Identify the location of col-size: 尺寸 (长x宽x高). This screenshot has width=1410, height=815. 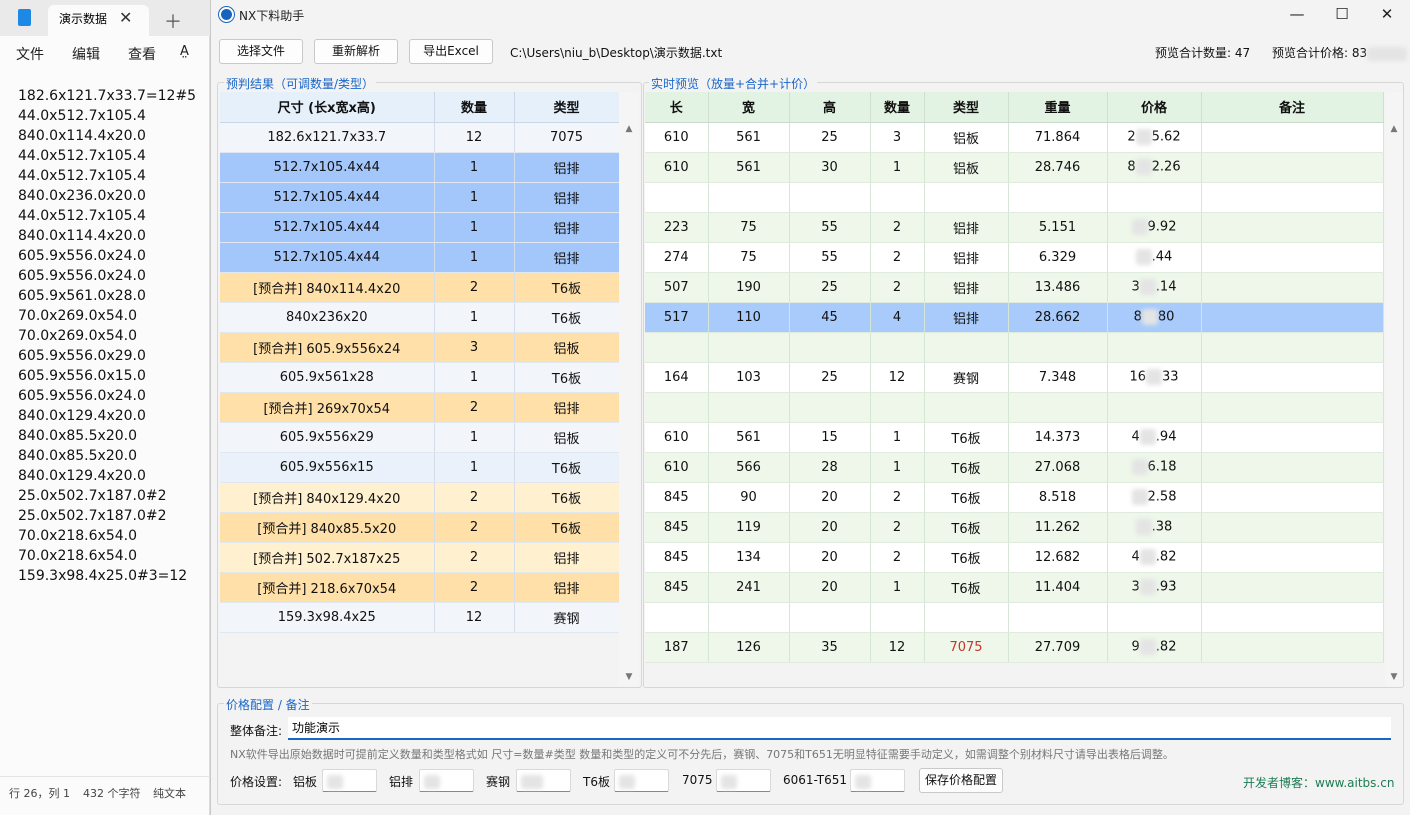
(327, 107).